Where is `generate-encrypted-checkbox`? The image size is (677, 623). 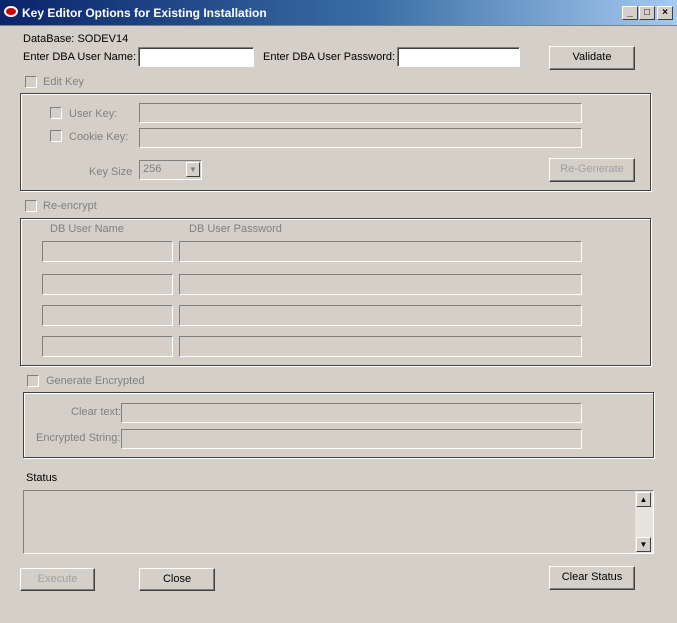
generate-encrypted-checkbox is located at coordinates (33, 381).